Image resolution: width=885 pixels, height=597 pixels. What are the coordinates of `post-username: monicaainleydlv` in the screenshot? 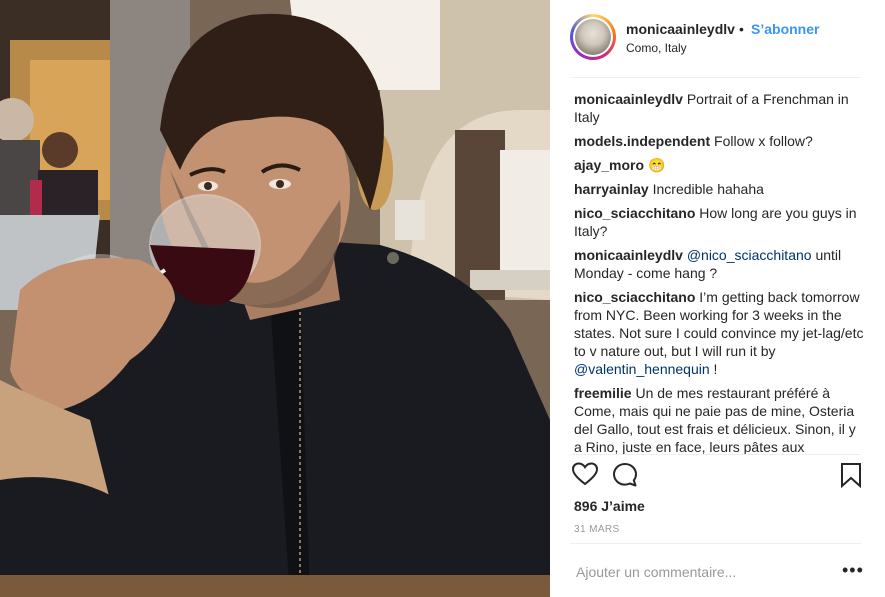 It's located at (680, 29).